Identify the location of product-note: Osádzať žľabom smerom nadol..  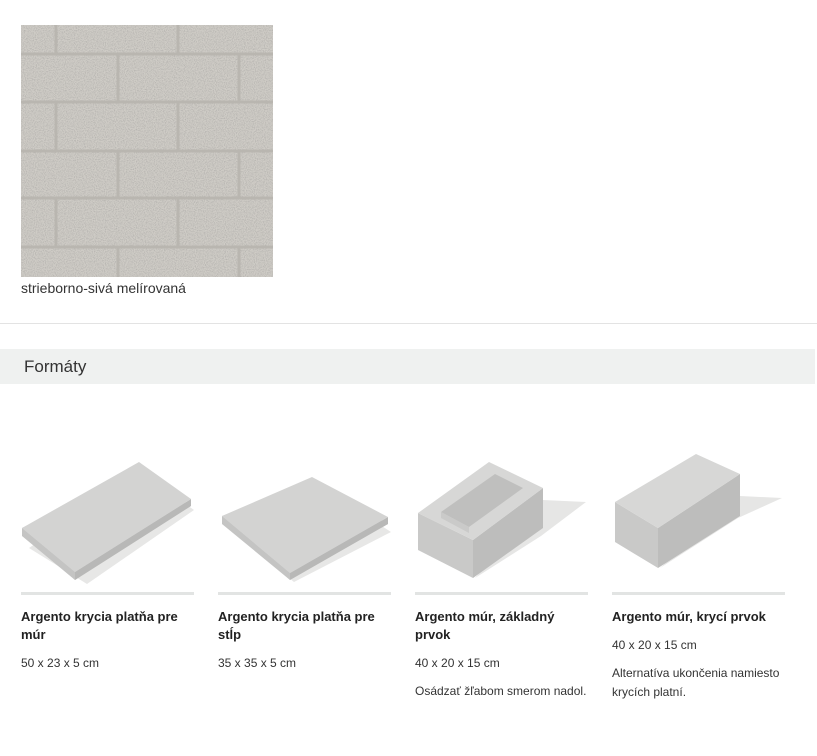
(501, 691).